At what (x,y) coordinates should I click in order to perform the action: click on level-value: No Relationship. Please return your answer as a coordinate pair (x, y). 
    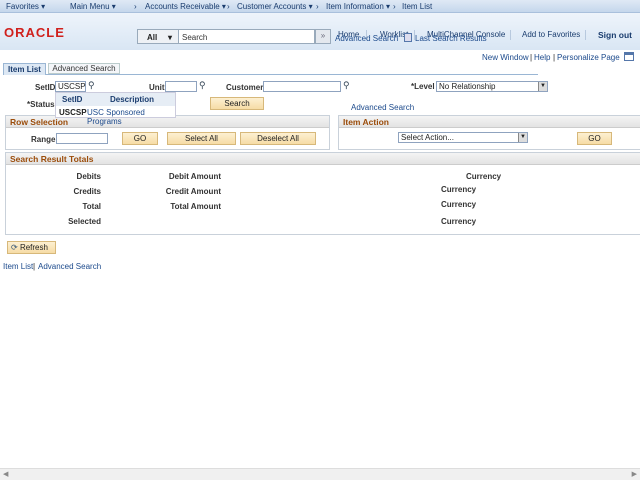
    Looking at the image, I should click on (467, 86).